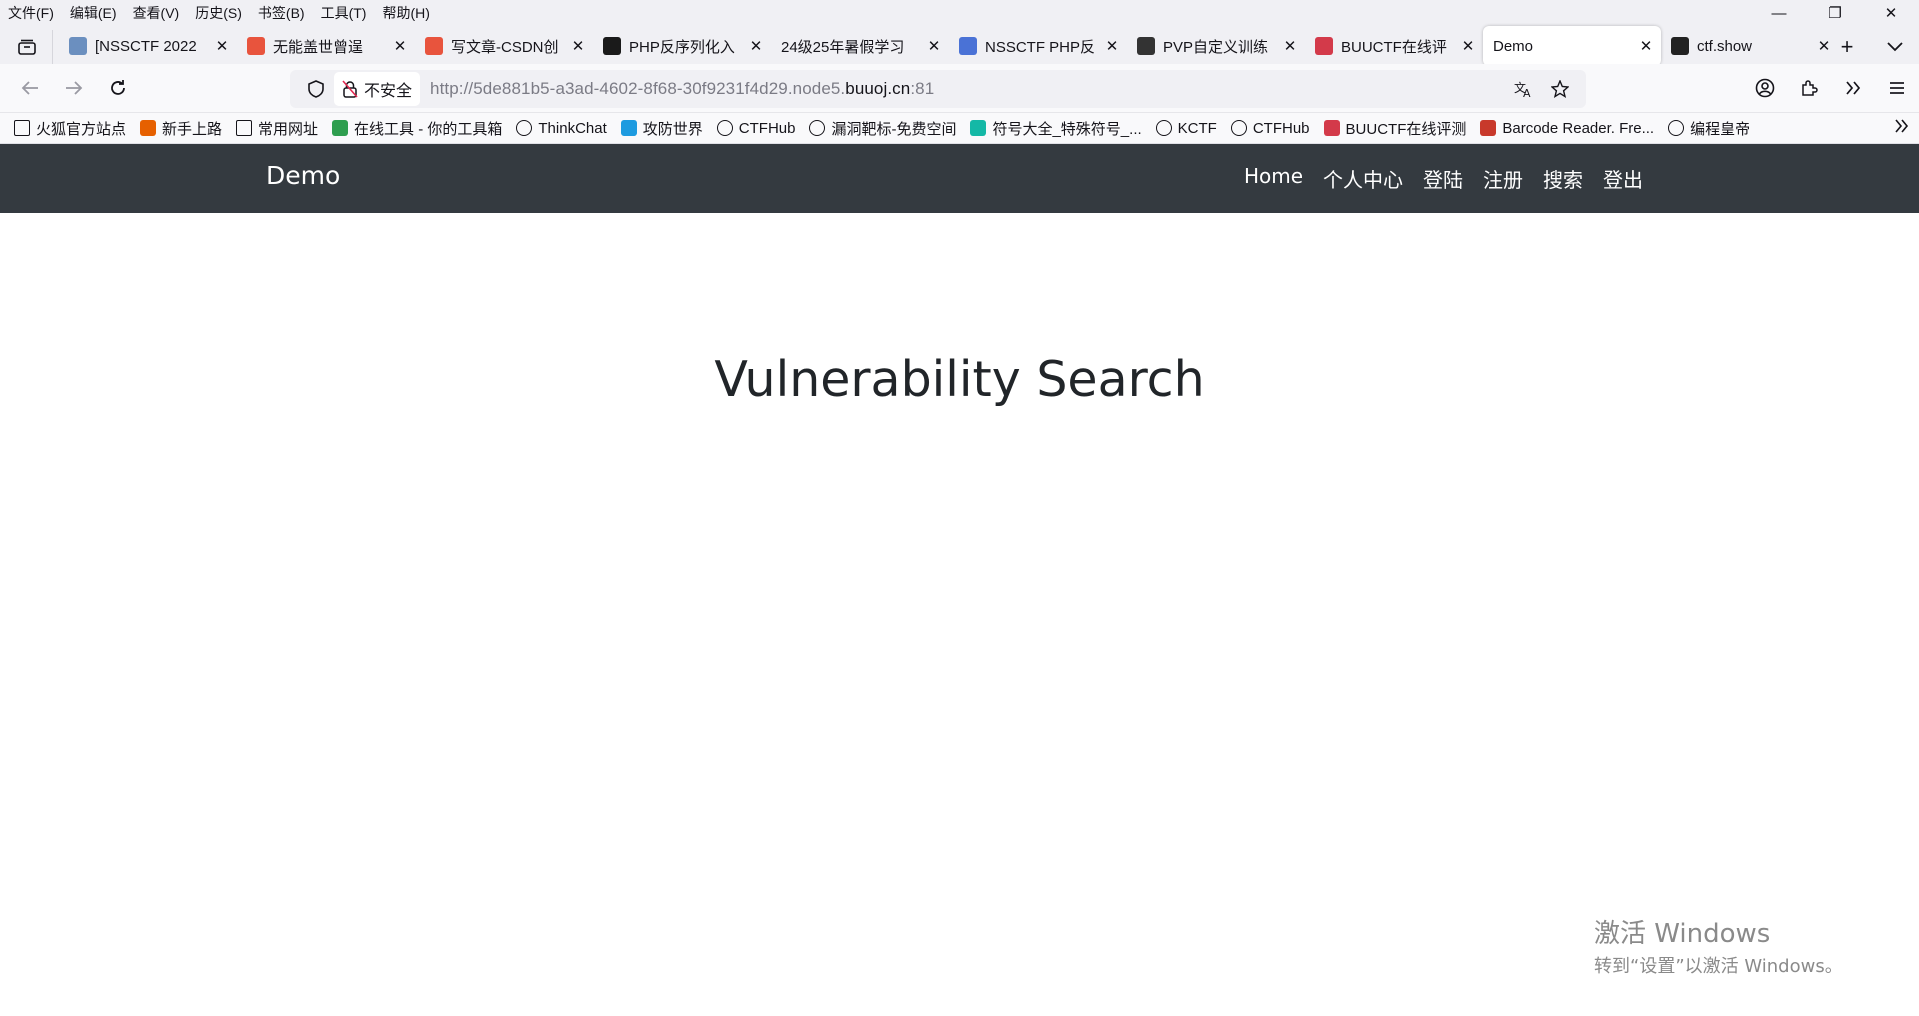 The image size is (1919, 1016). Describe the element at coordinates (316, 89) in the screenshot. I see `tracking-protection-button` at that location.